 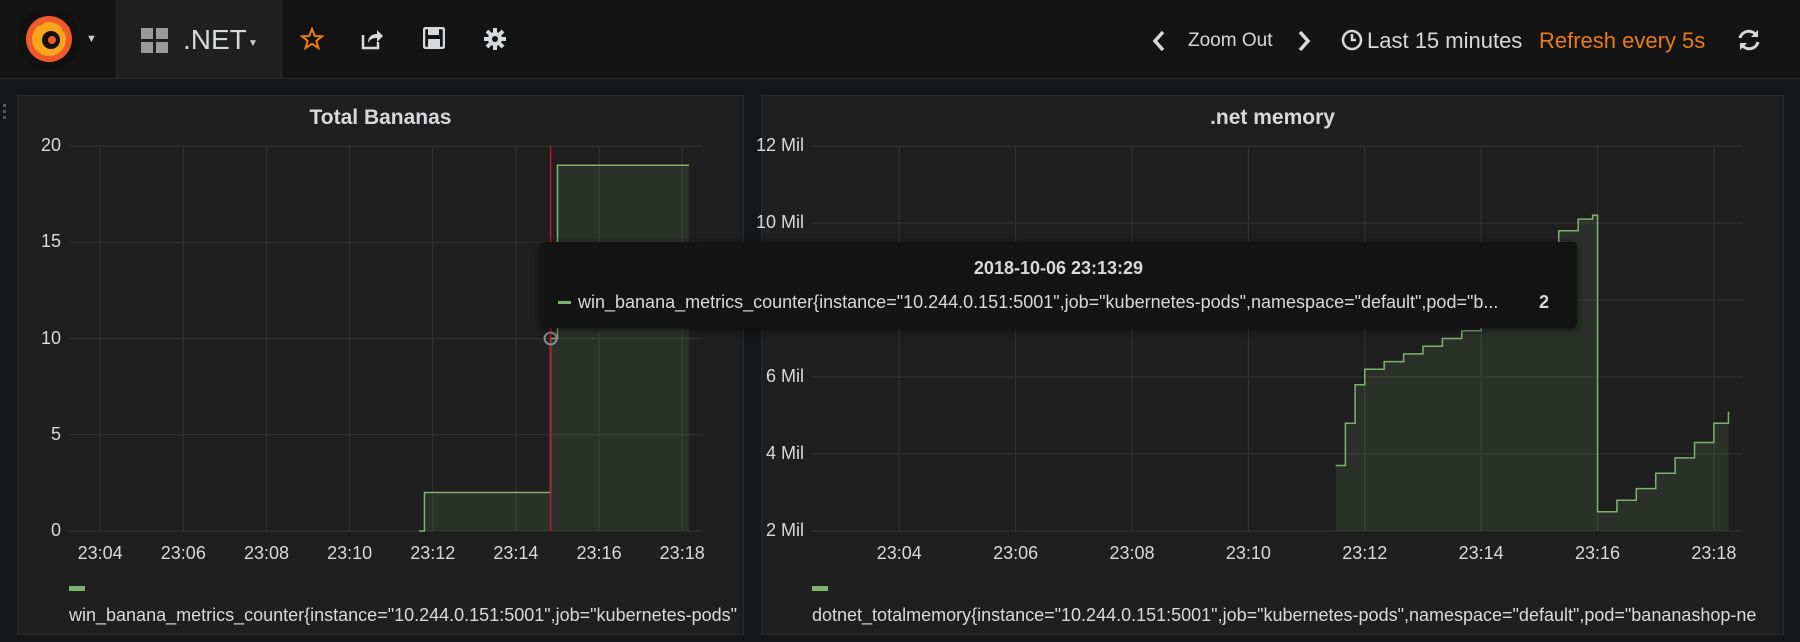 What do you see at coordinates (6, 114) in the screenshot?
I see `row-drag-handle` at bounding box center [6, 114].